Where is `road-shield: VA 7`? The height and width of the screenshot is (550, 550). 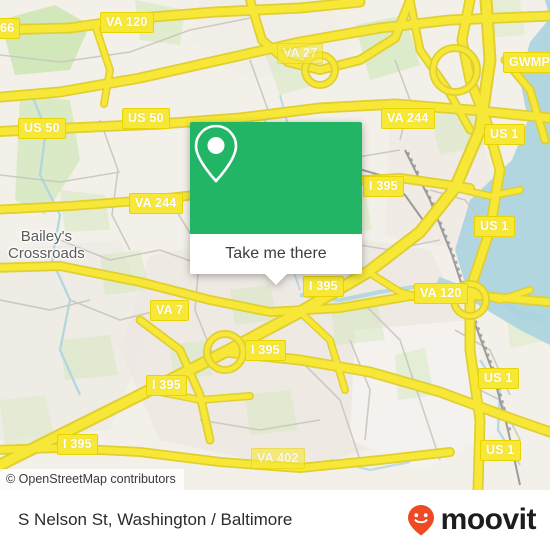
road-shield: VA 7 is located at coordinates (170, 310).